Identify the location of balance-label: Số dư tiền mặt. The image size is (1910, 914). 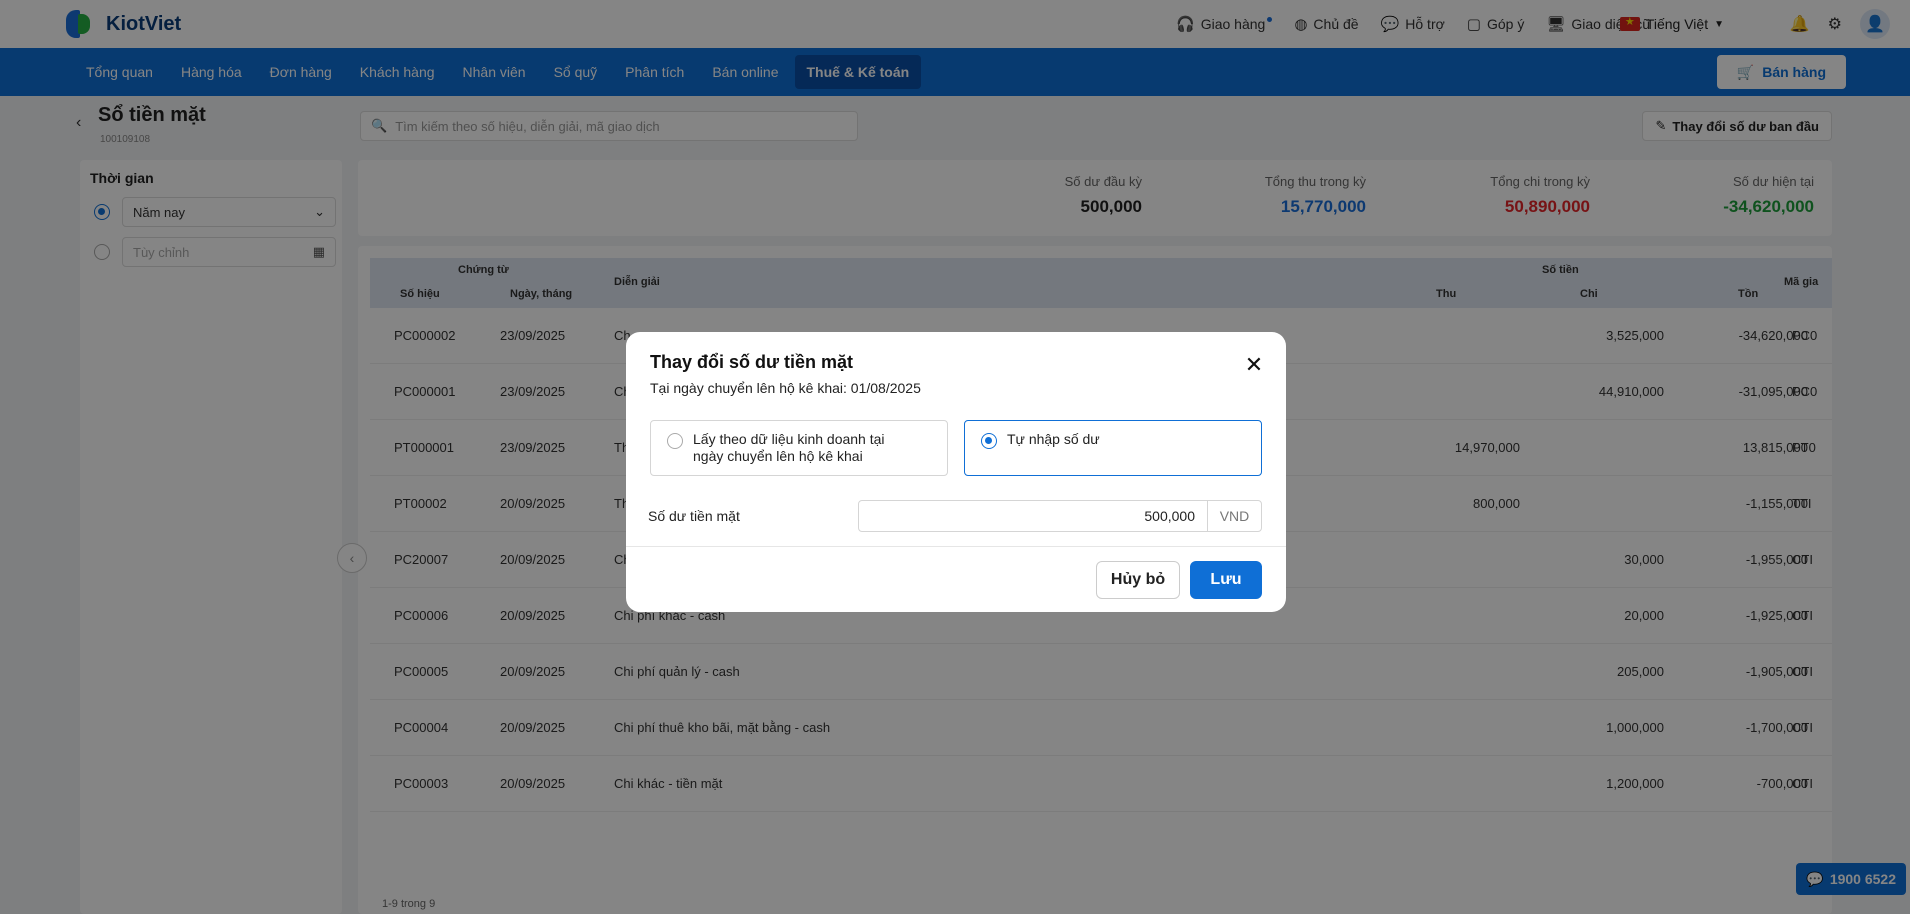
(694, 516).